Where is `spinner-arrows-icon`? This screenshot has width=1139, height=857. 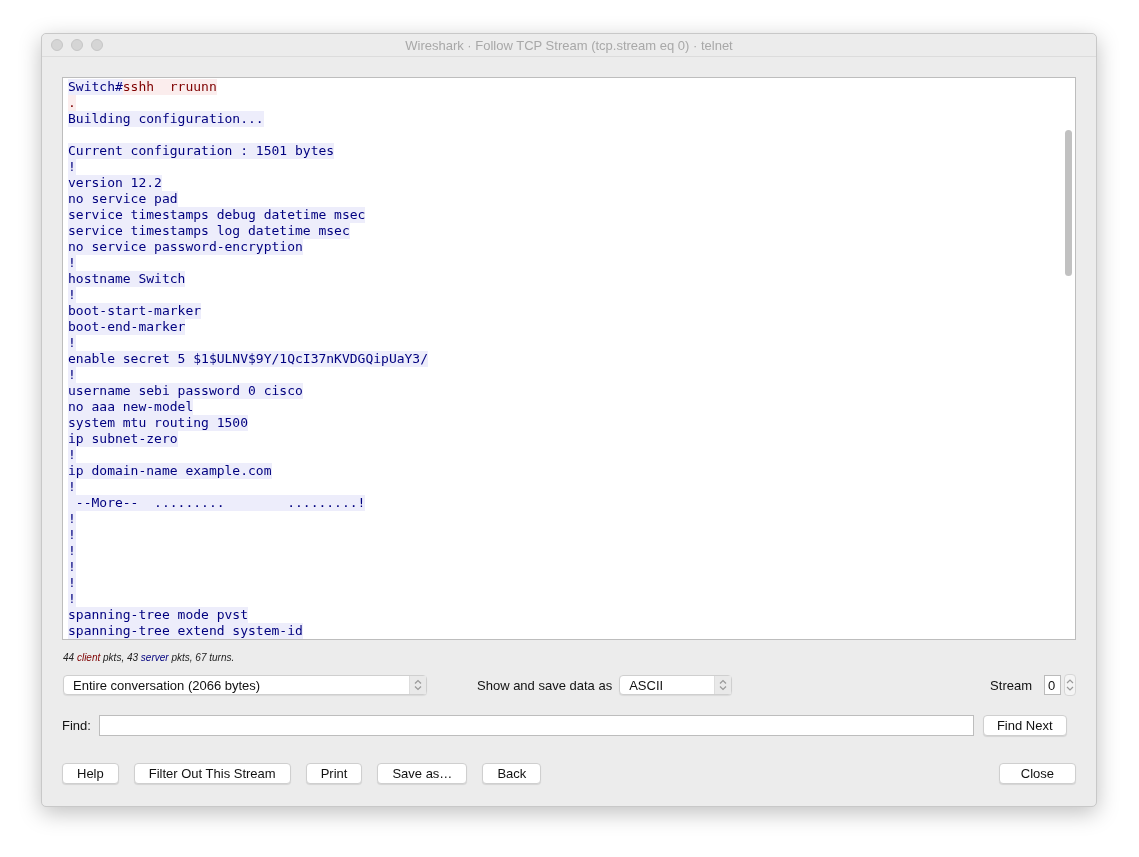
spinner-arrows-icon is located at coordinates (1070, 685).